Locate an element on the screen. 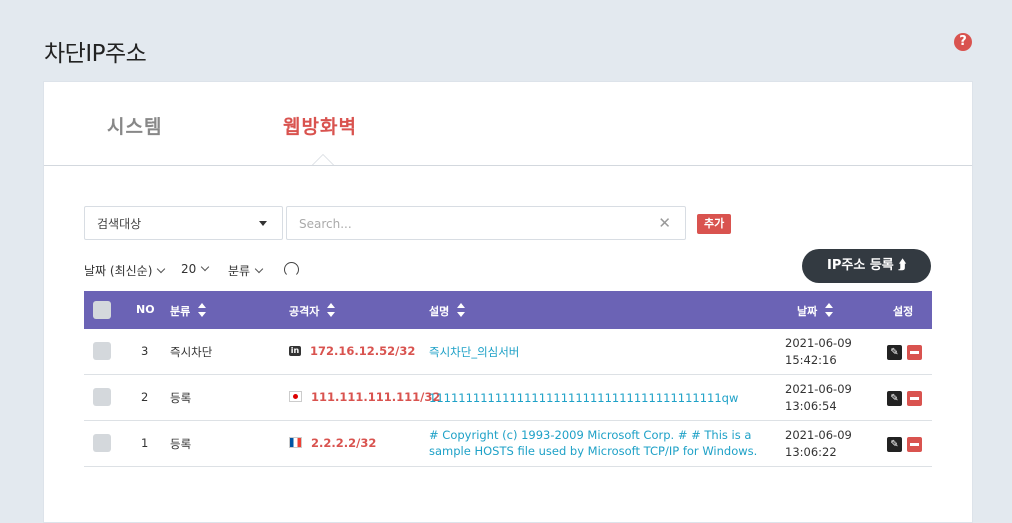  japan-flag-icon is located at coordinates (295, 396).